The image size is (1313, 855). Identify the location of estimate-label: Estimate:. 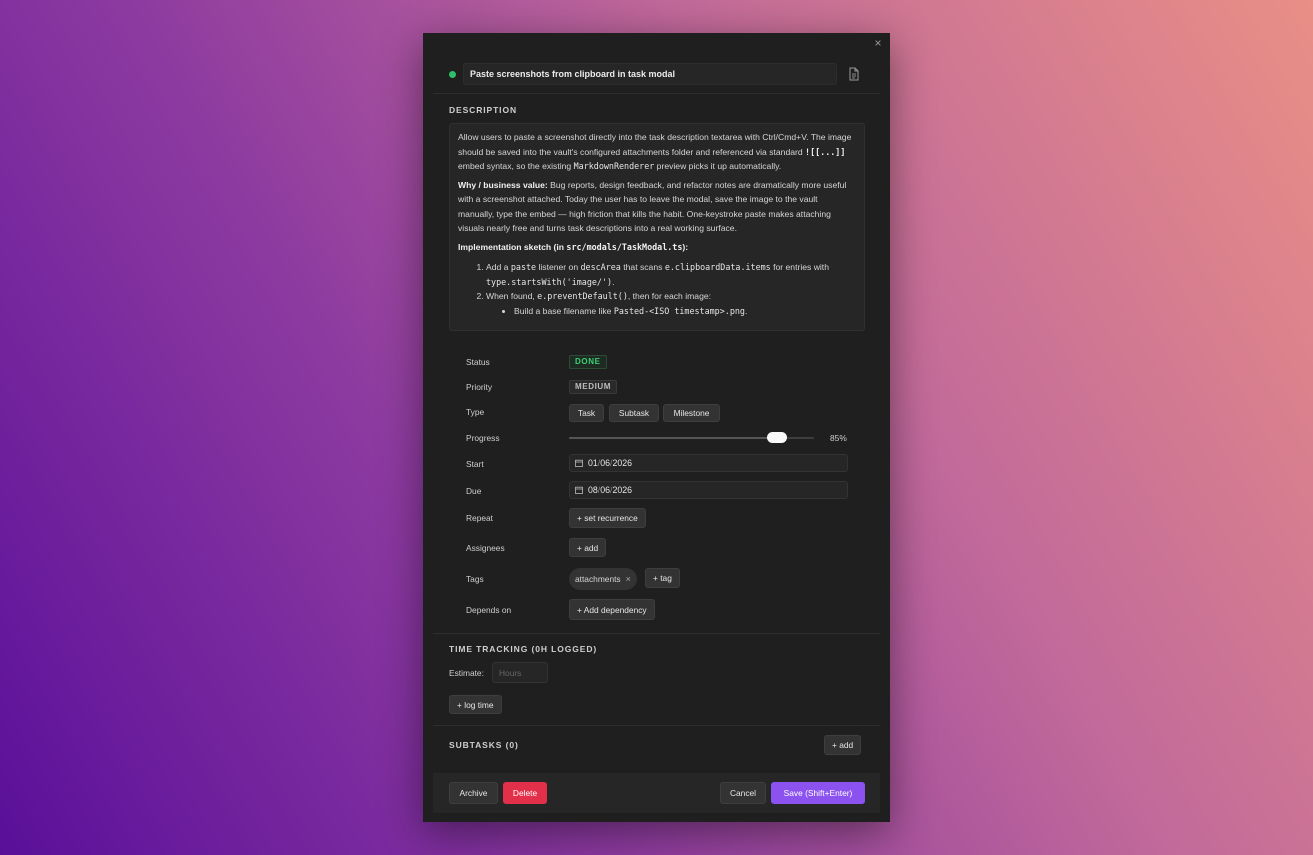
(466, 673).